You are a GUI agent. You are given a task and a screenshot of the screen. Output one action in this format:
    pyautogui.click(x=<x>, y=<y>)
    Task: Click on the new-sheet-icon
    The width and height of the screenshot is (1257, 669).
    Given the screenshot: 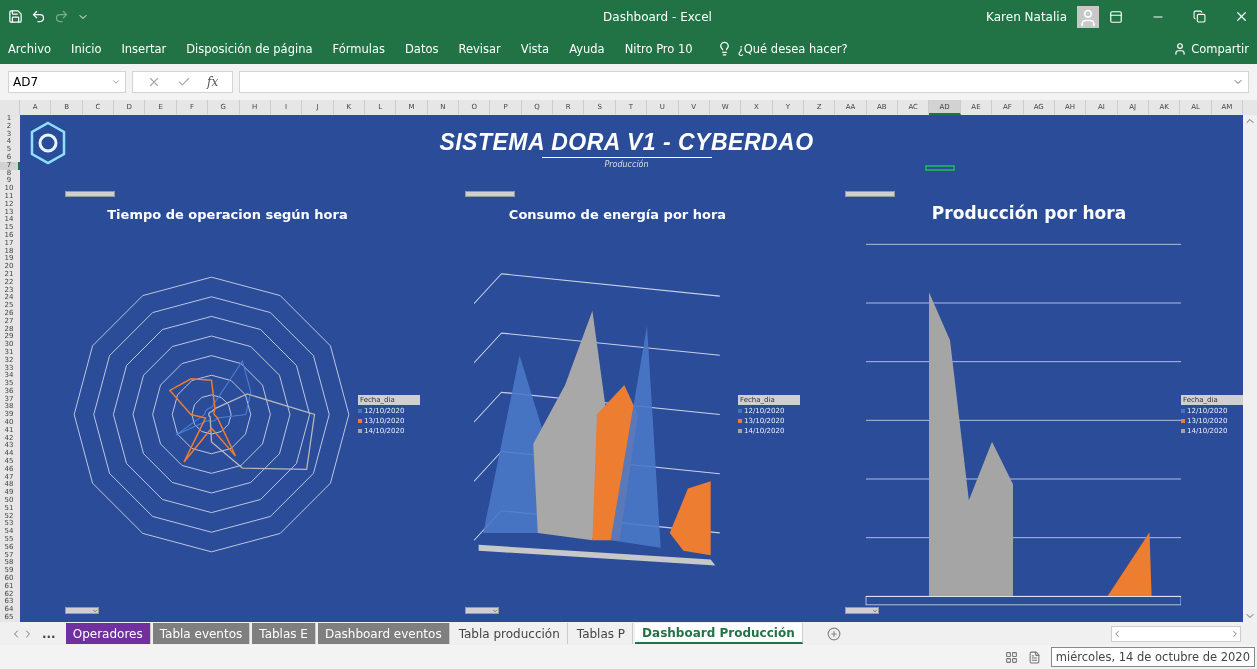 What is the action you would take?
    pyautogui.click(x=833, y=633)
    